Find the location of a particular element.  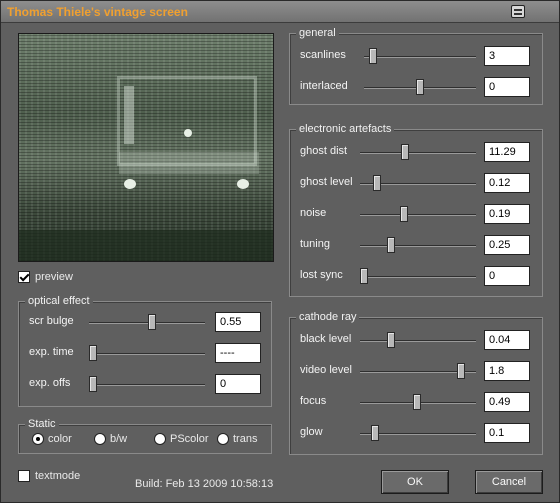

window-settings-icon is located at coordinates (518, 11).